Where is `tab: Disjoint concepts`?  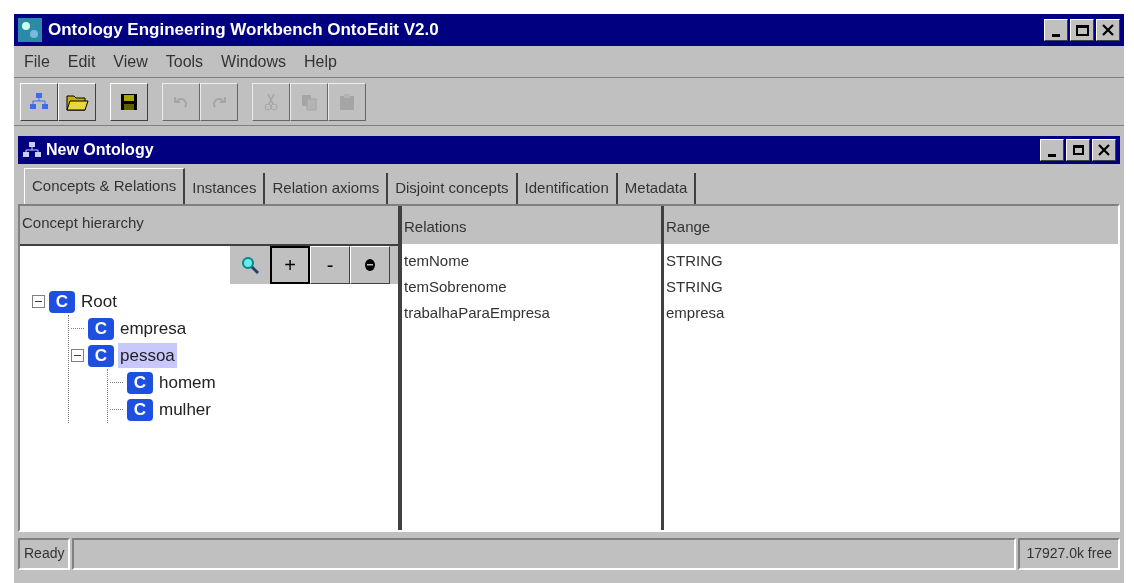 tab: Disjoint concepts is located at coordinates (453, 188).